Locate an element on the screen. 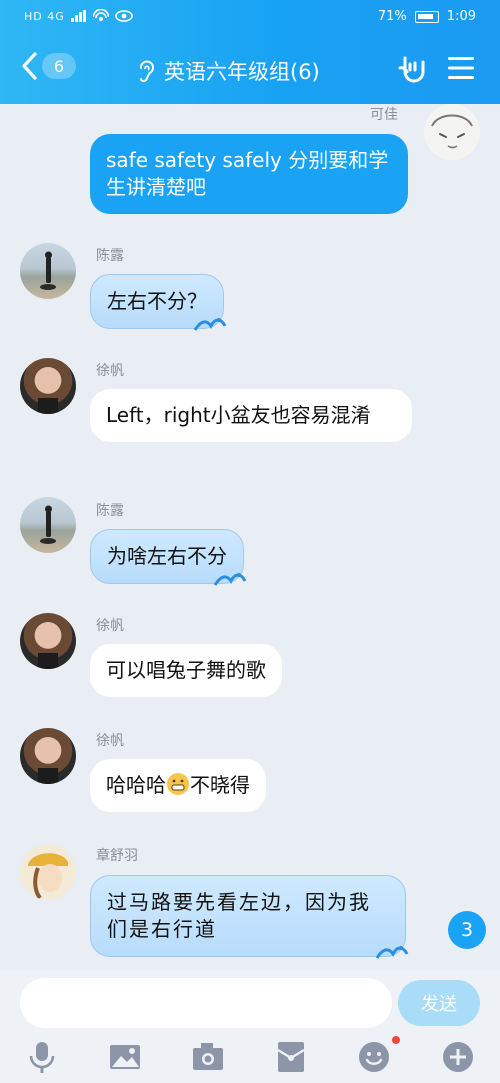  status-bar: HD 4G 71% 1:09 is located at coordinates (250, 17).